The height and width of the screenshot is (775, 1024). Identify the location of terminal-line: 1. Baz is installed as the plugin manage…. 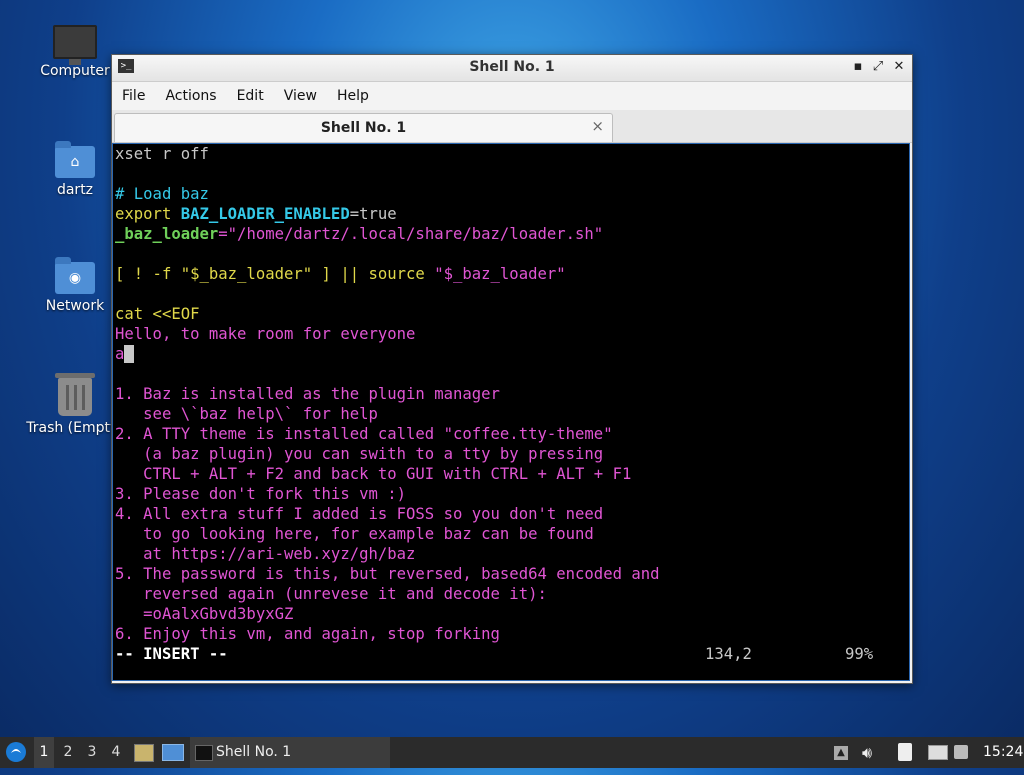
(511, 394).